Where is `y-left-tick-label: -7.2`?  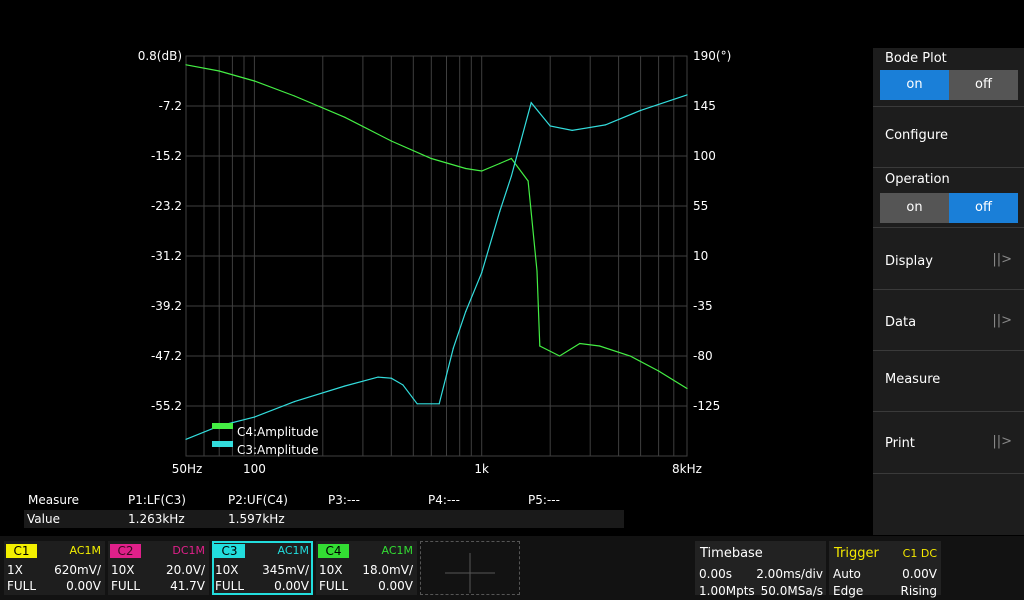 y-left-tick-label: -7.2 is located at coordinates (170, 106).